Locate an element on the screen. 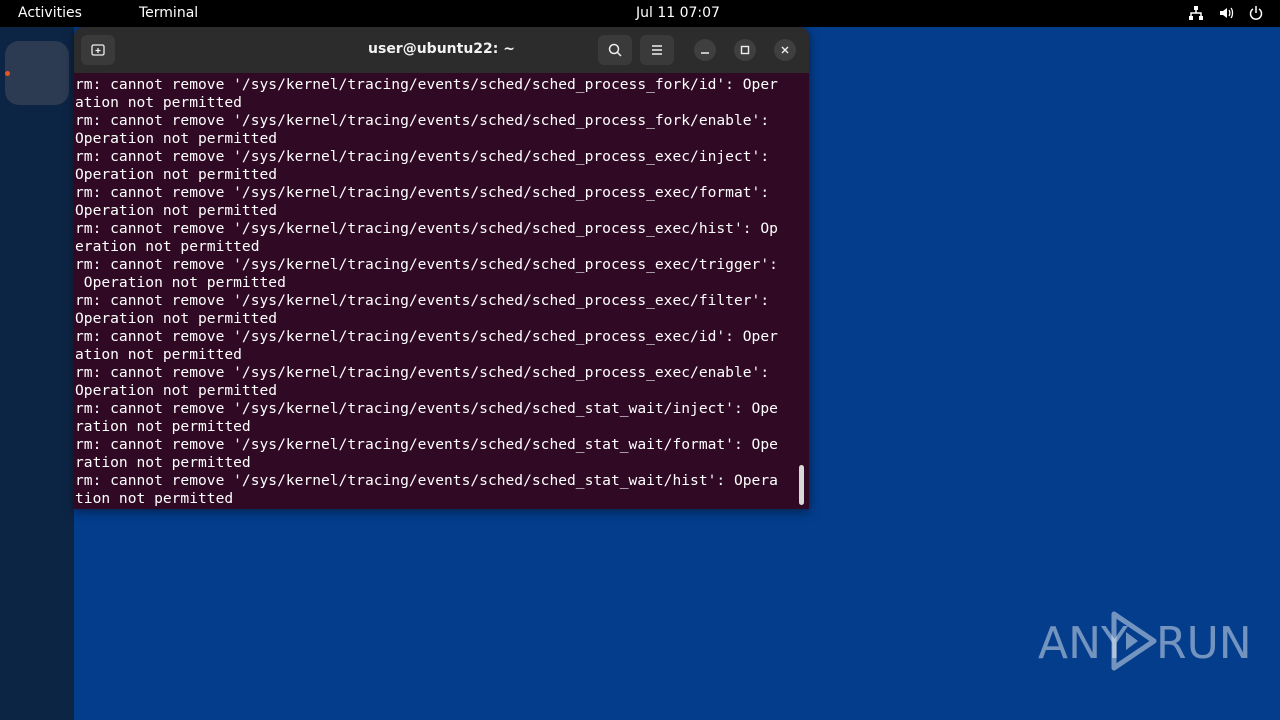 This screenshot has height=720, width=1280. hamburger-icon is located at coordinates (657, 50).